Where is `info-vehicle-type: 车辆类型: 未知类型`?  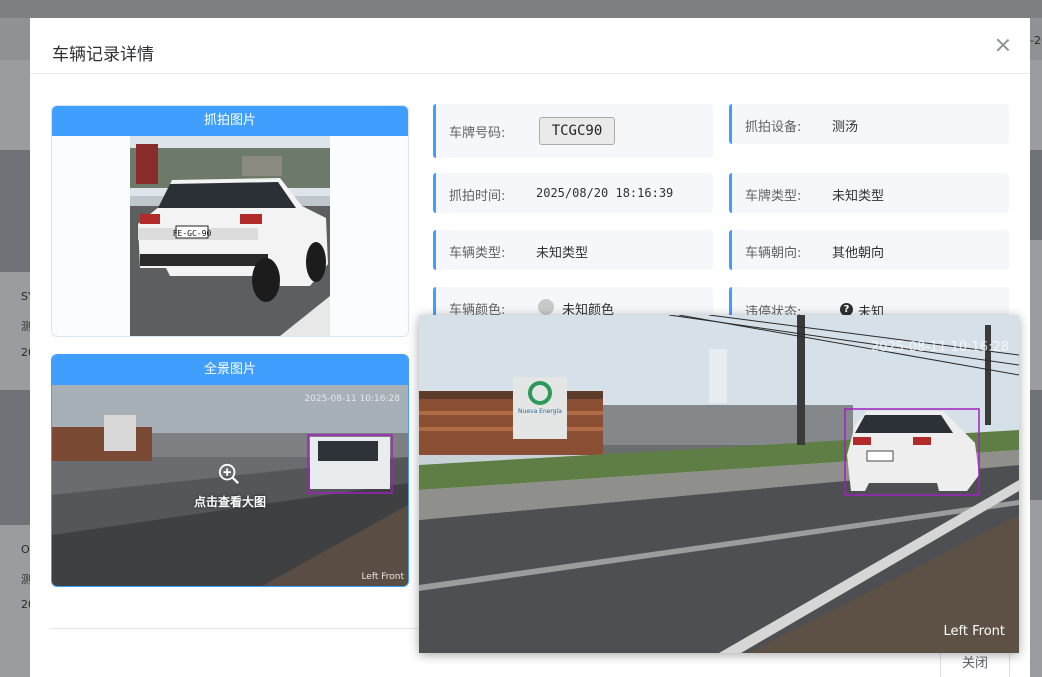
info-vehicle-type: 车辆类型: 未知类型 is located at coordinates (573, 250).